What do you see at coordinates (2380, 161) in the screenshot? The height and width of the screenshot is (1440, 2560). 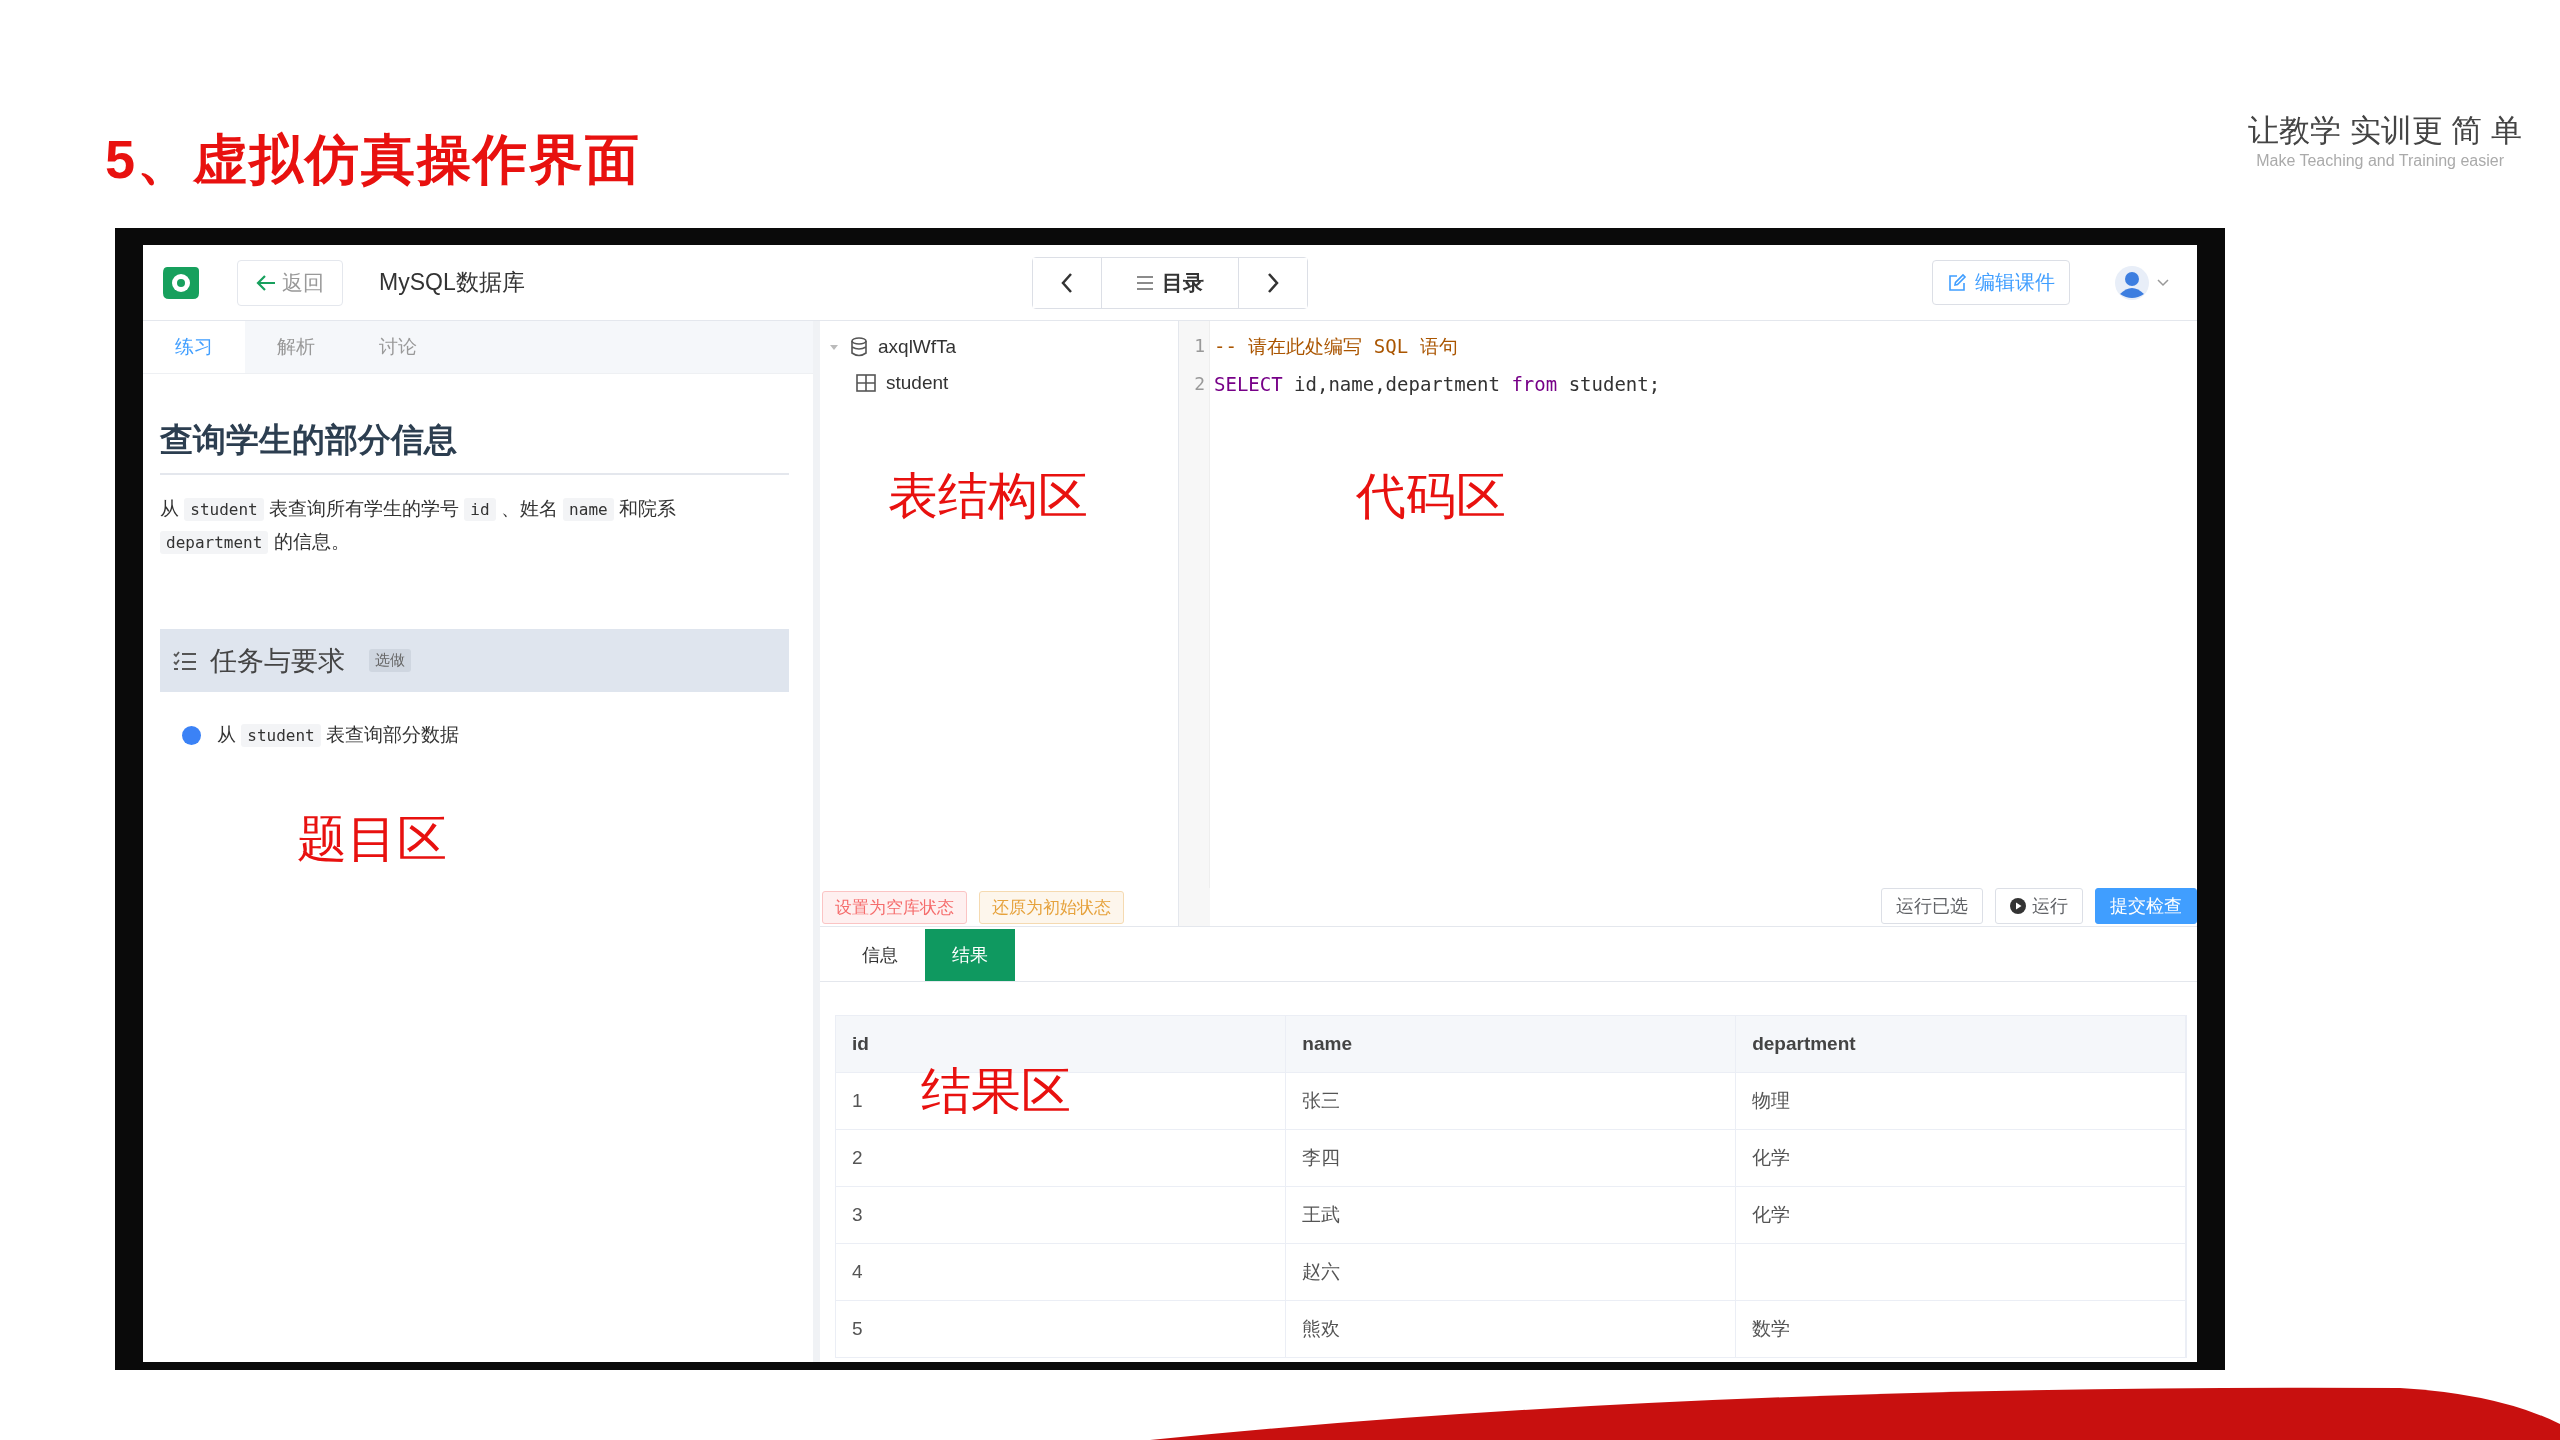 I see `tagline-subtitle: Make Teaching and Training easier` at bounding box center [2380, 161].